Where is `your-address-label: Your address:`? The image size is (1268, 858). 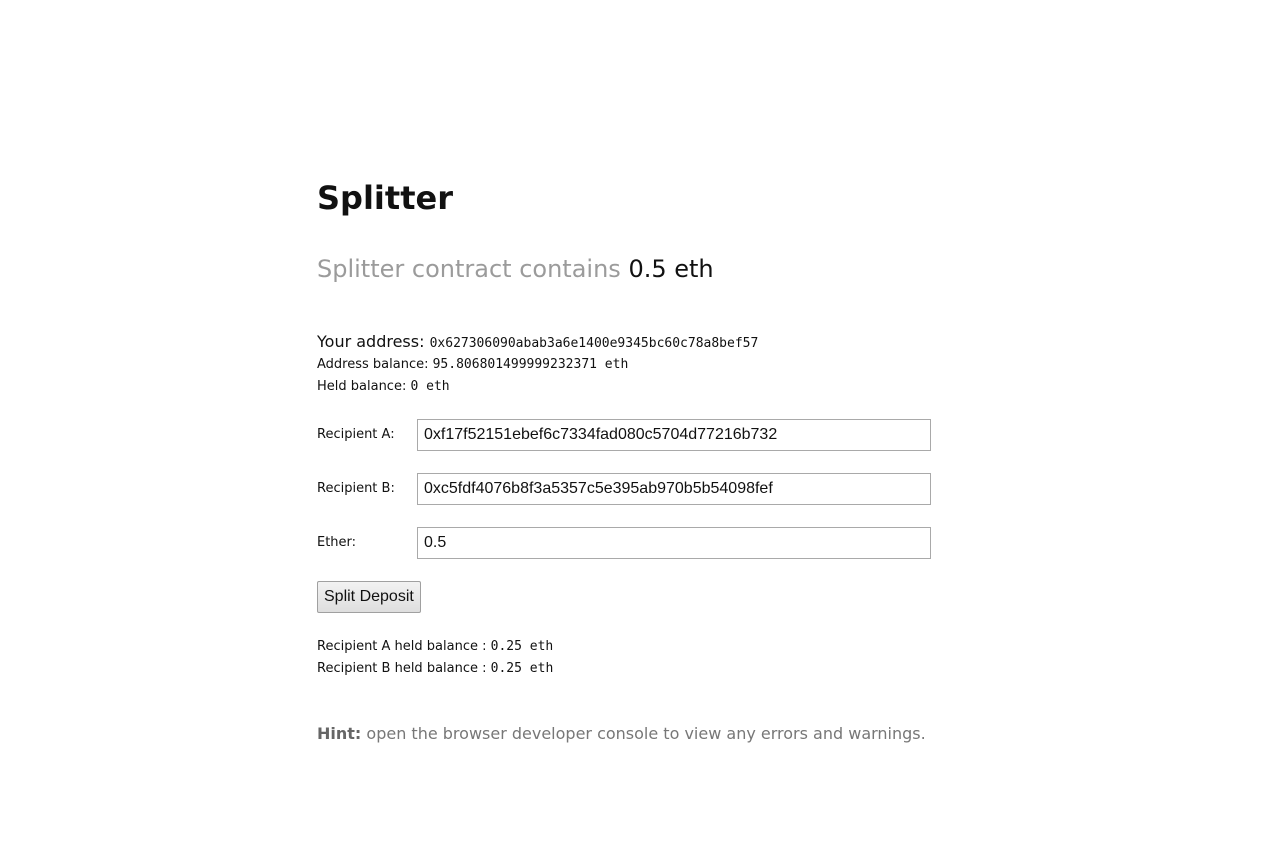 your-address-label: Your address: is located at coordinates (371, 341).